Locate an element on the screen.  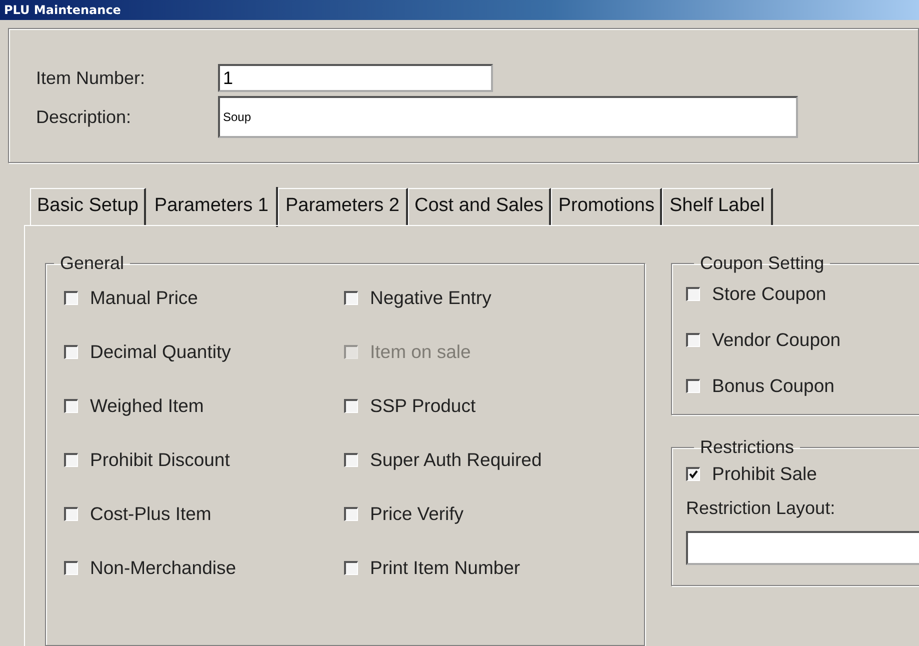
field-label: Description: is located at coordinates (84, 117).